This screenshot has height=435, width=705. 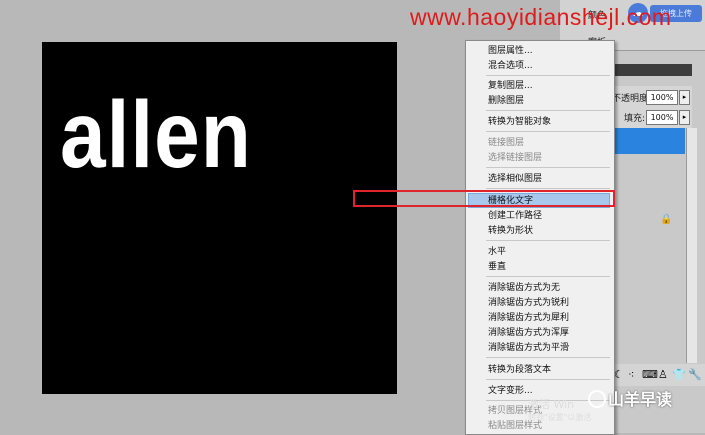 I want to click on layer-icon-bar: ☾ ⁖ ⌨ ♙ 👕 🔧, so click(x=652, y=375).